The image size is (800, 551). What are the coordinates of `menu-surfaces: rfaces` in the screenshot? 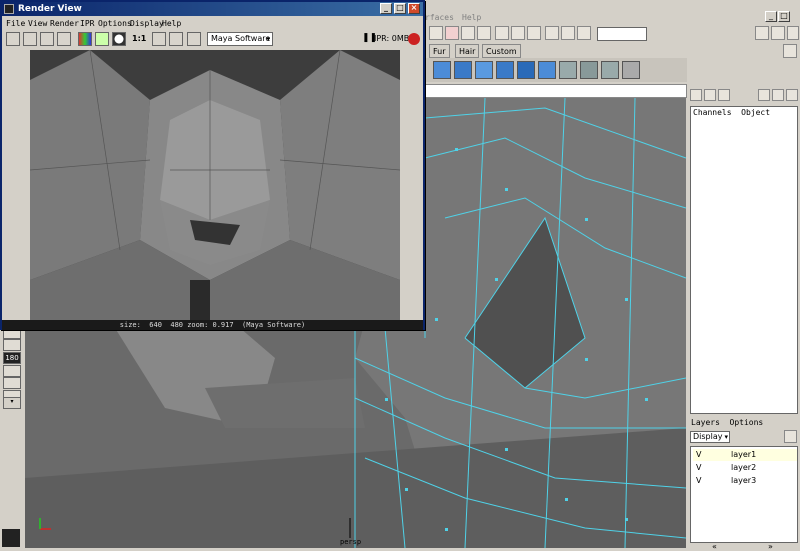 It's located at (439, 17).